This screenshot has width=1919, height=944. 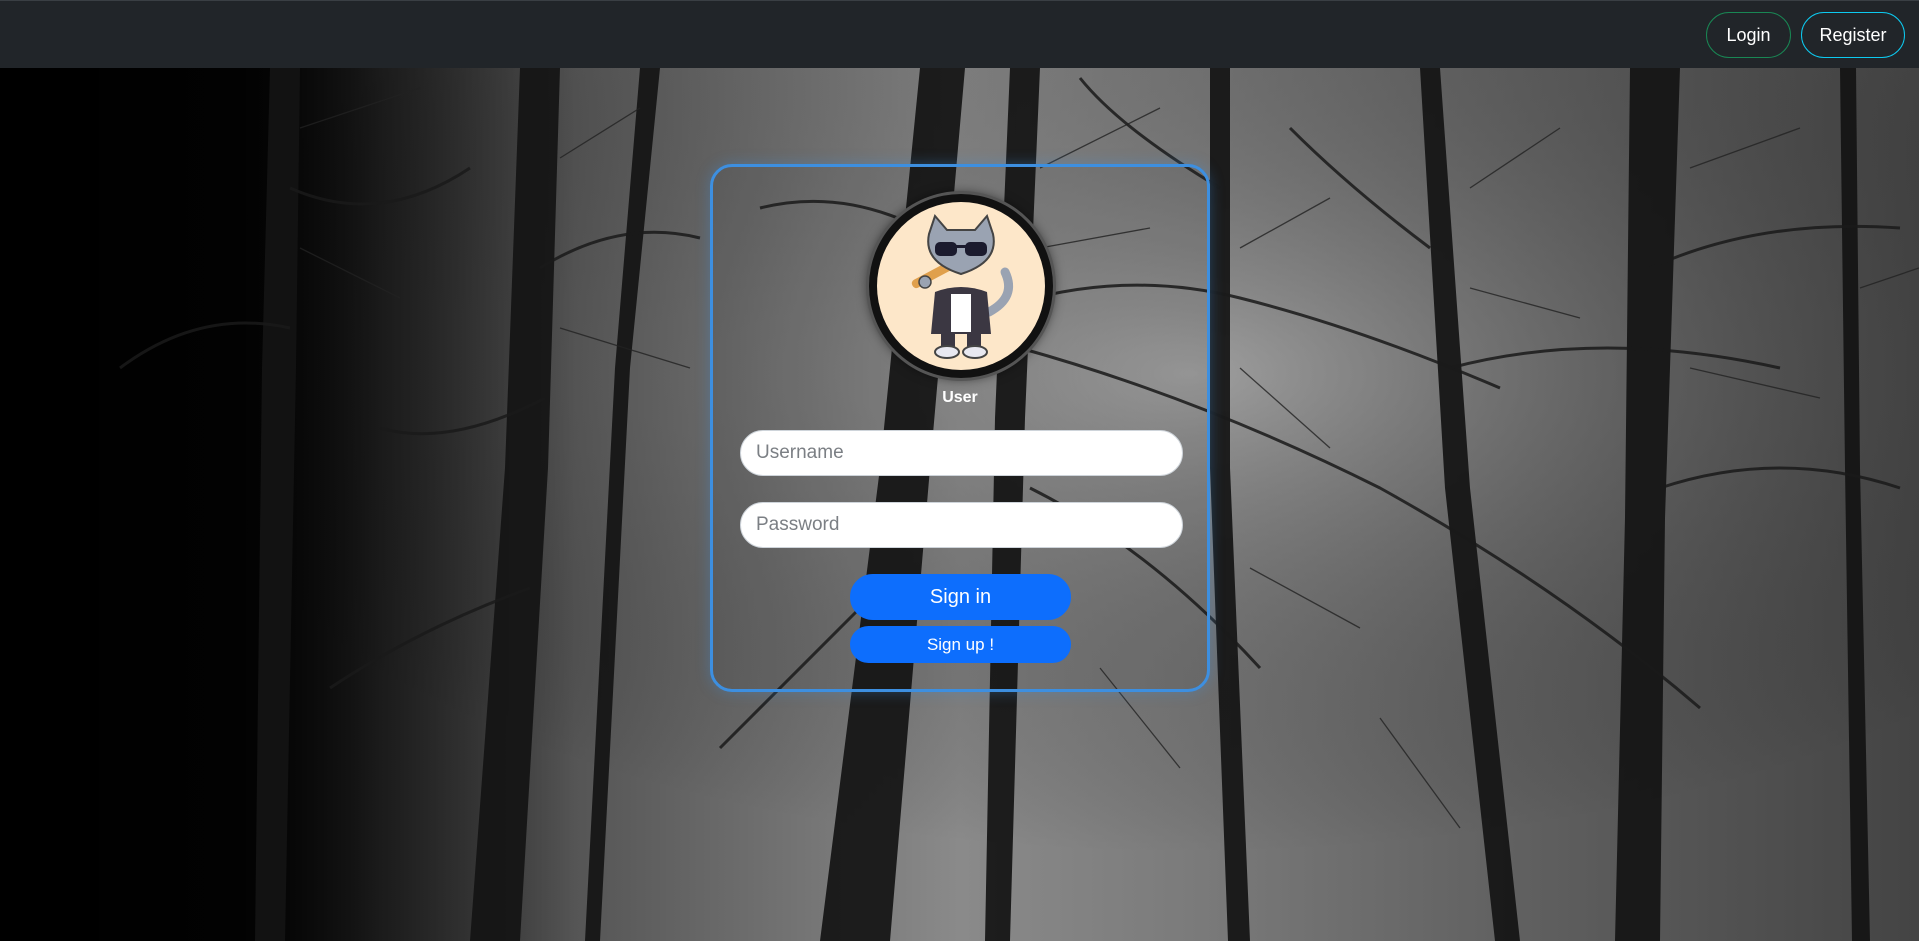 What do you see at coordinates (960, 397) in the screenshot?
I see `avatar-label: User` at bounding box center [960, 397].